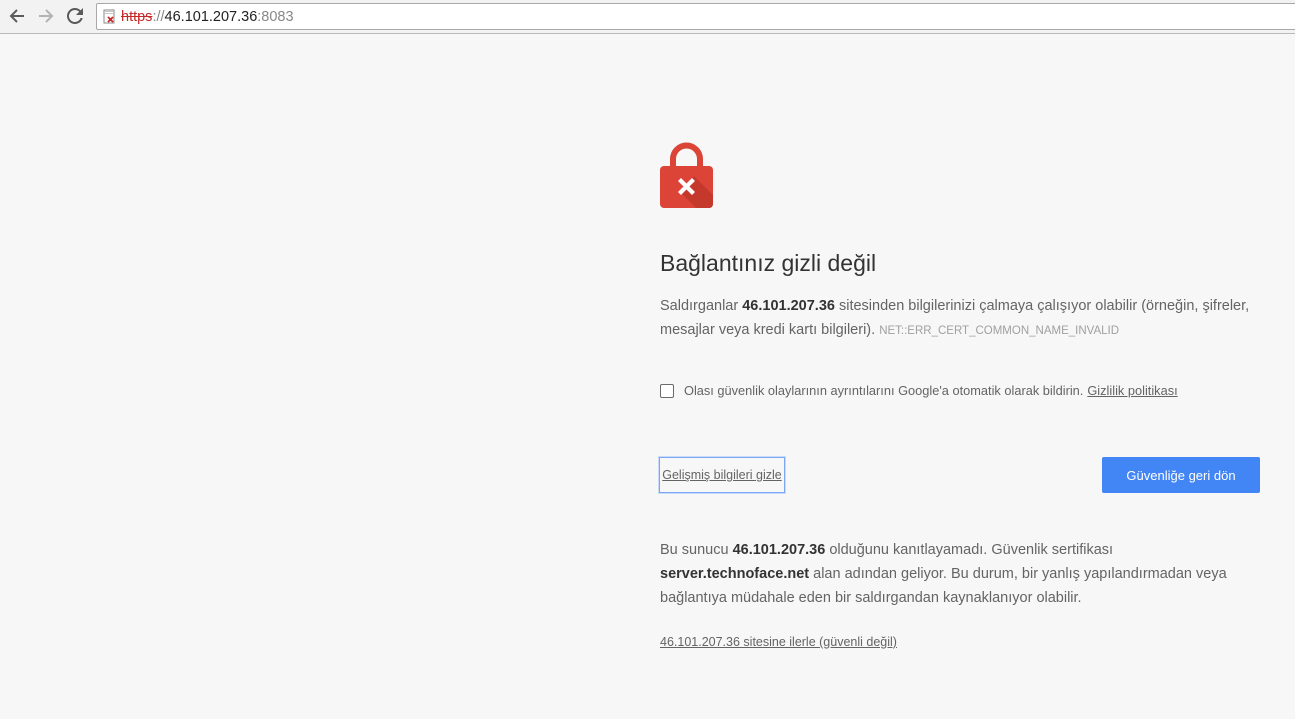 Image resolution: width=1295 pixels, height=719 pixels. I want to click on reload-icon, so click(75, 16).